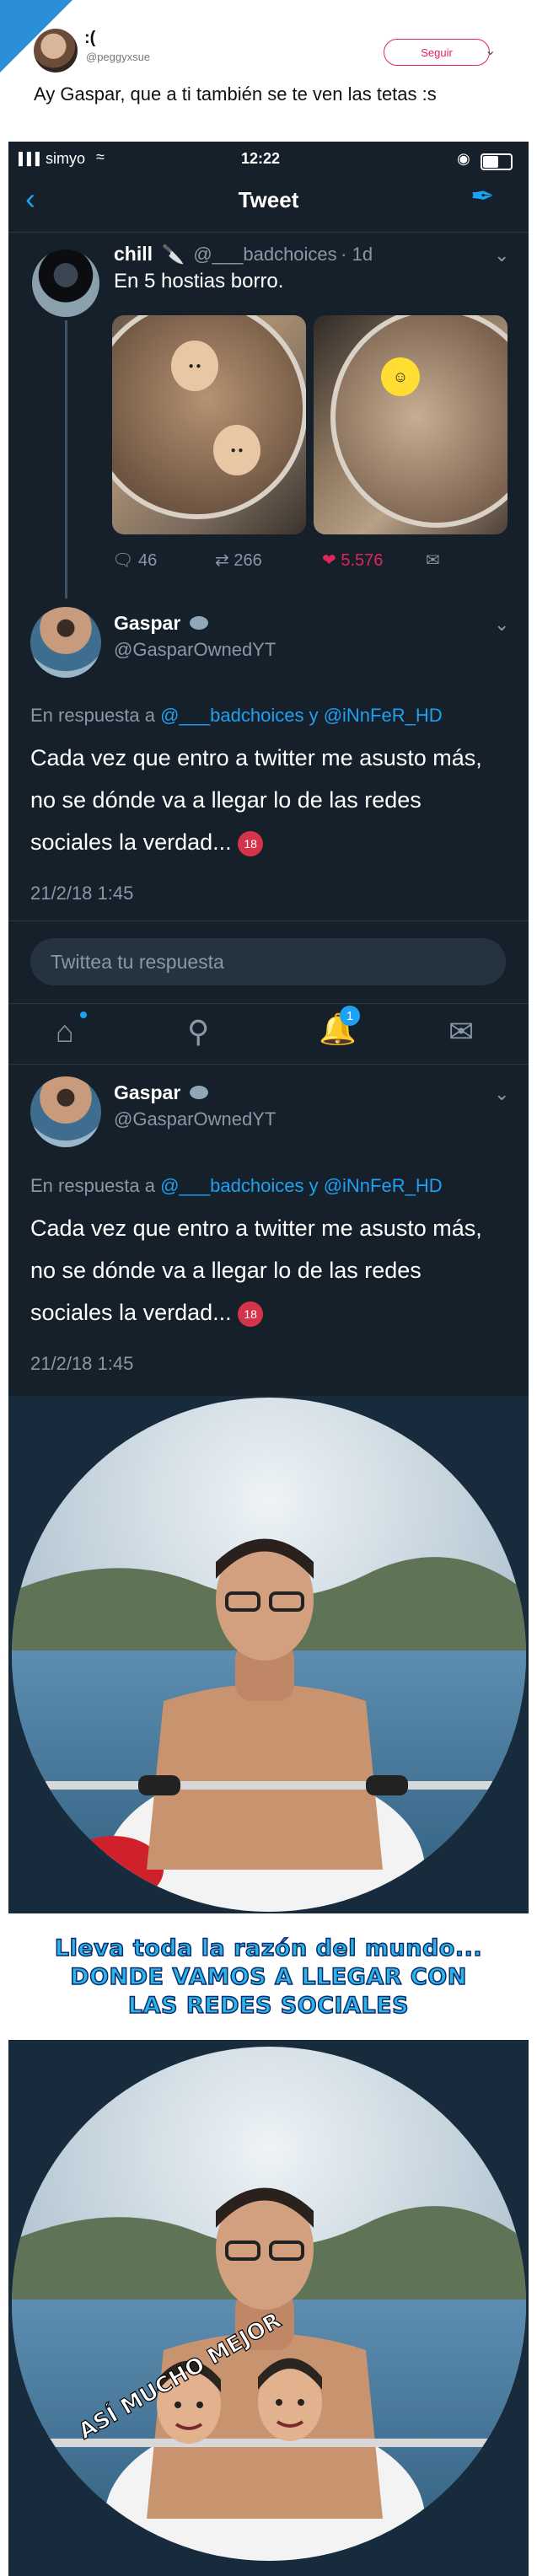 The width and height of the screenshot is (537, 2576). Describe the element at coordinates (199, 281) in the screenshot. I see `tweet-text: En 5 hostias borro.` at that location.